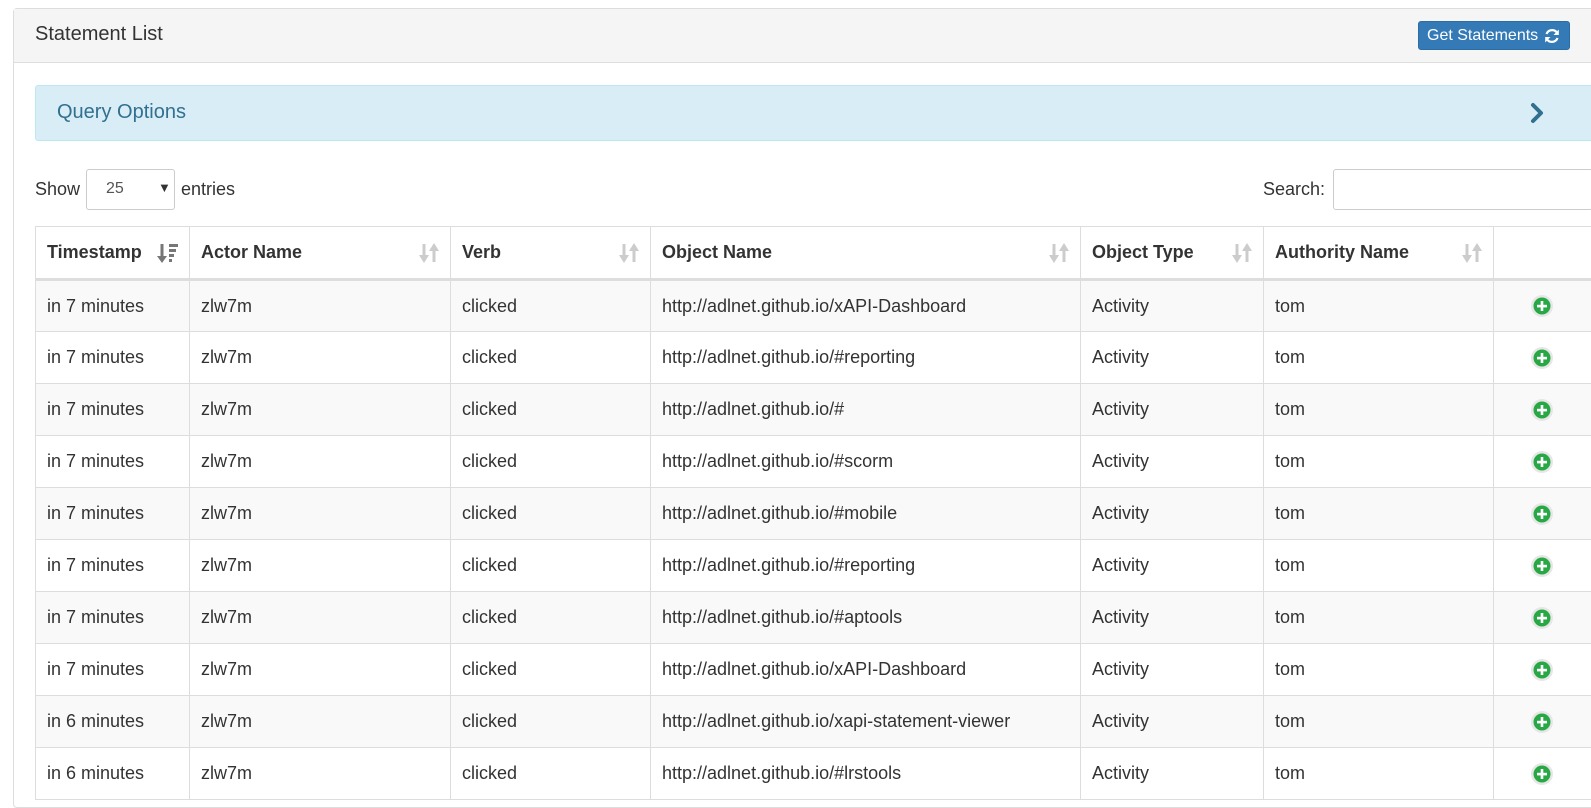 Image resolution: width=1591 pixels, height=808 pixels. What do you see at coordinates (866, 774) in the screenshot?
I see `object-name-cell: http://adlnet.github.io/#lrstools` at bounding box center [866, 774].